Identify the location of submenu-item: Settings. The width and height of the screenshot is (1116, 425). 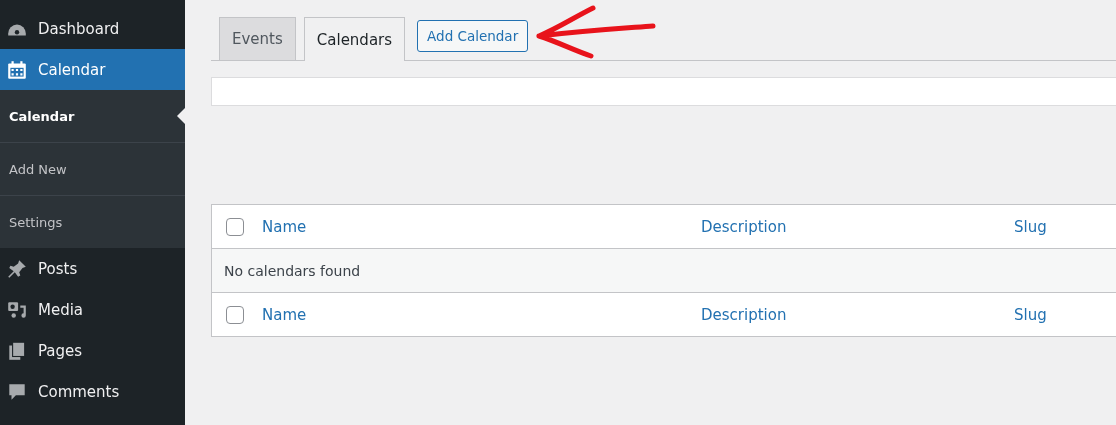
(92, 222).